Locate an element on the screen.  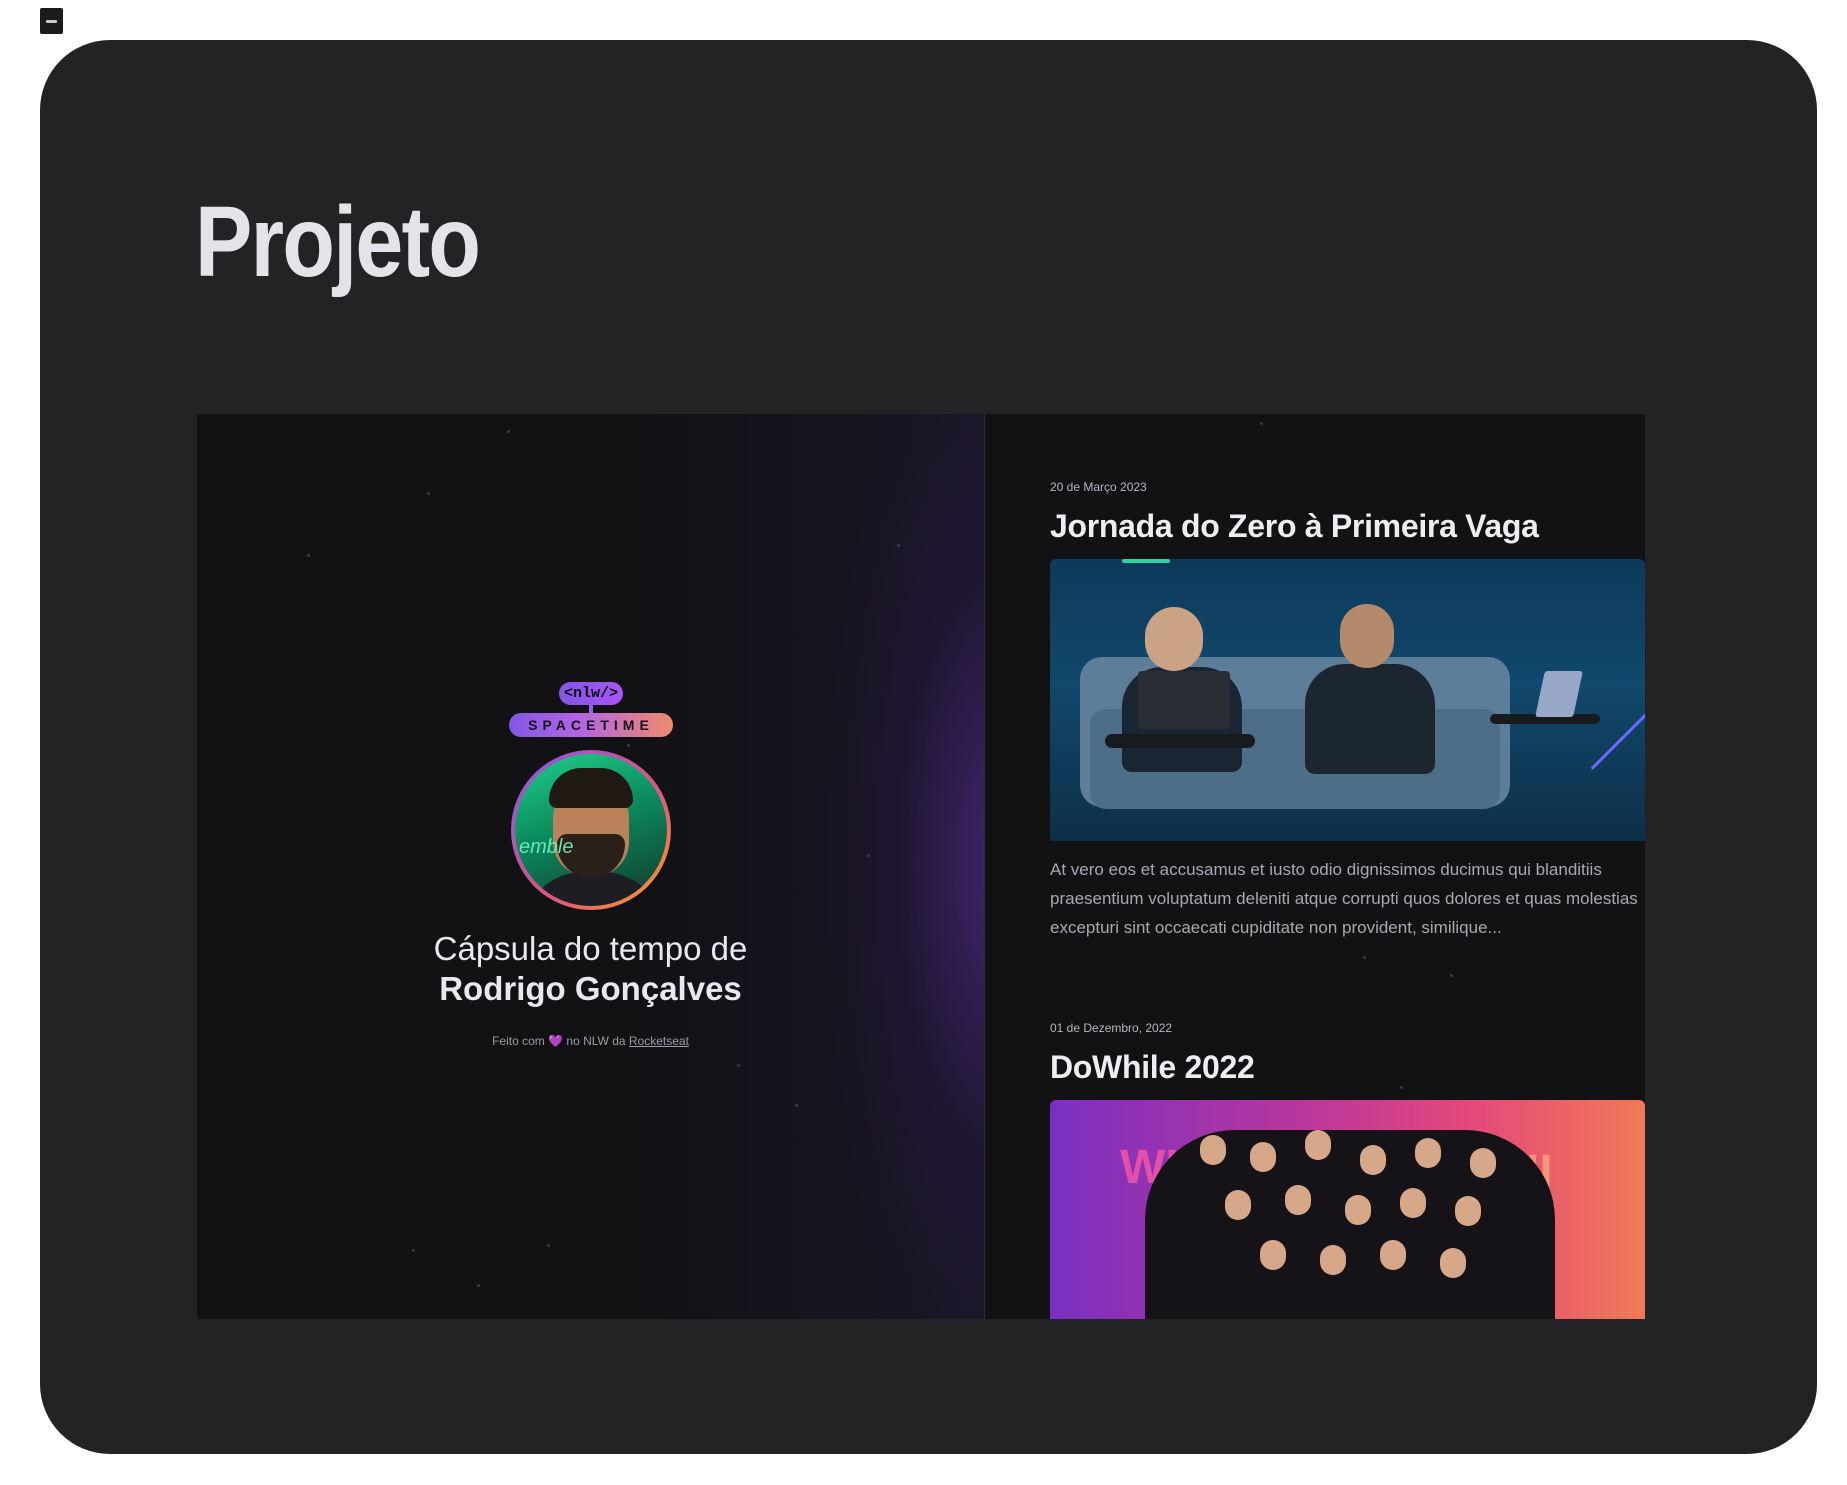
avatar: emble is located at coordinates (591, 830).